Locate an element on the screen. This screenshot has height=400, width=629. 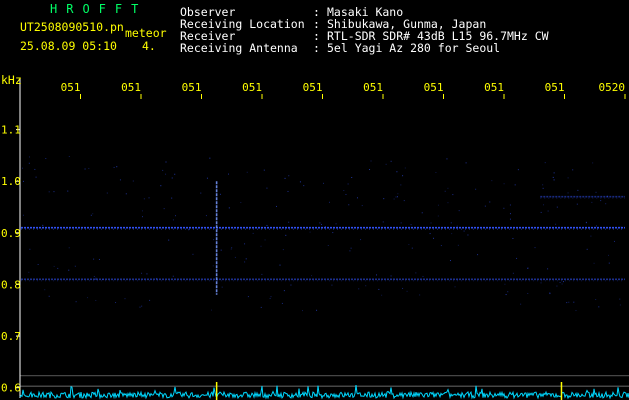
date-time: 25.08.09 05:10 is located at coordinates (68, 46).